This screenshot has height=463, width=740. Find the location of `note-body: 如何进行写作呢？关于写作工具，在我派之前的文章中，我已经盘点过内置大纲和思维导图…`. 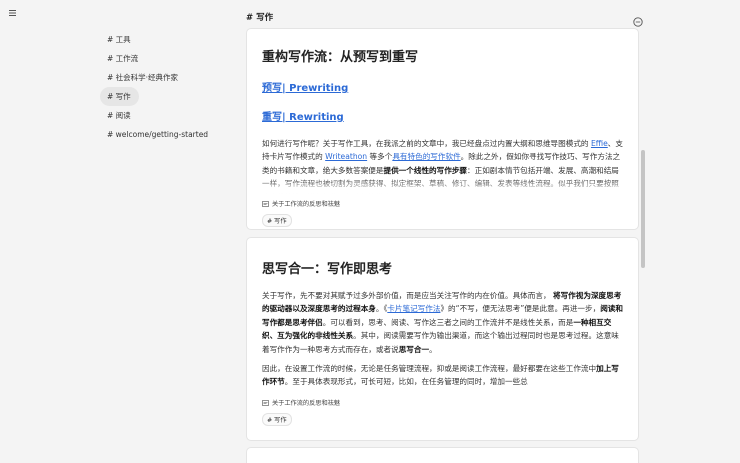

note-body: 如何进行写作呢？关于写作工具，在我派之前的文章中，我已经盘点过内置大纲和思维导图… is located at coordinates (442, 166).